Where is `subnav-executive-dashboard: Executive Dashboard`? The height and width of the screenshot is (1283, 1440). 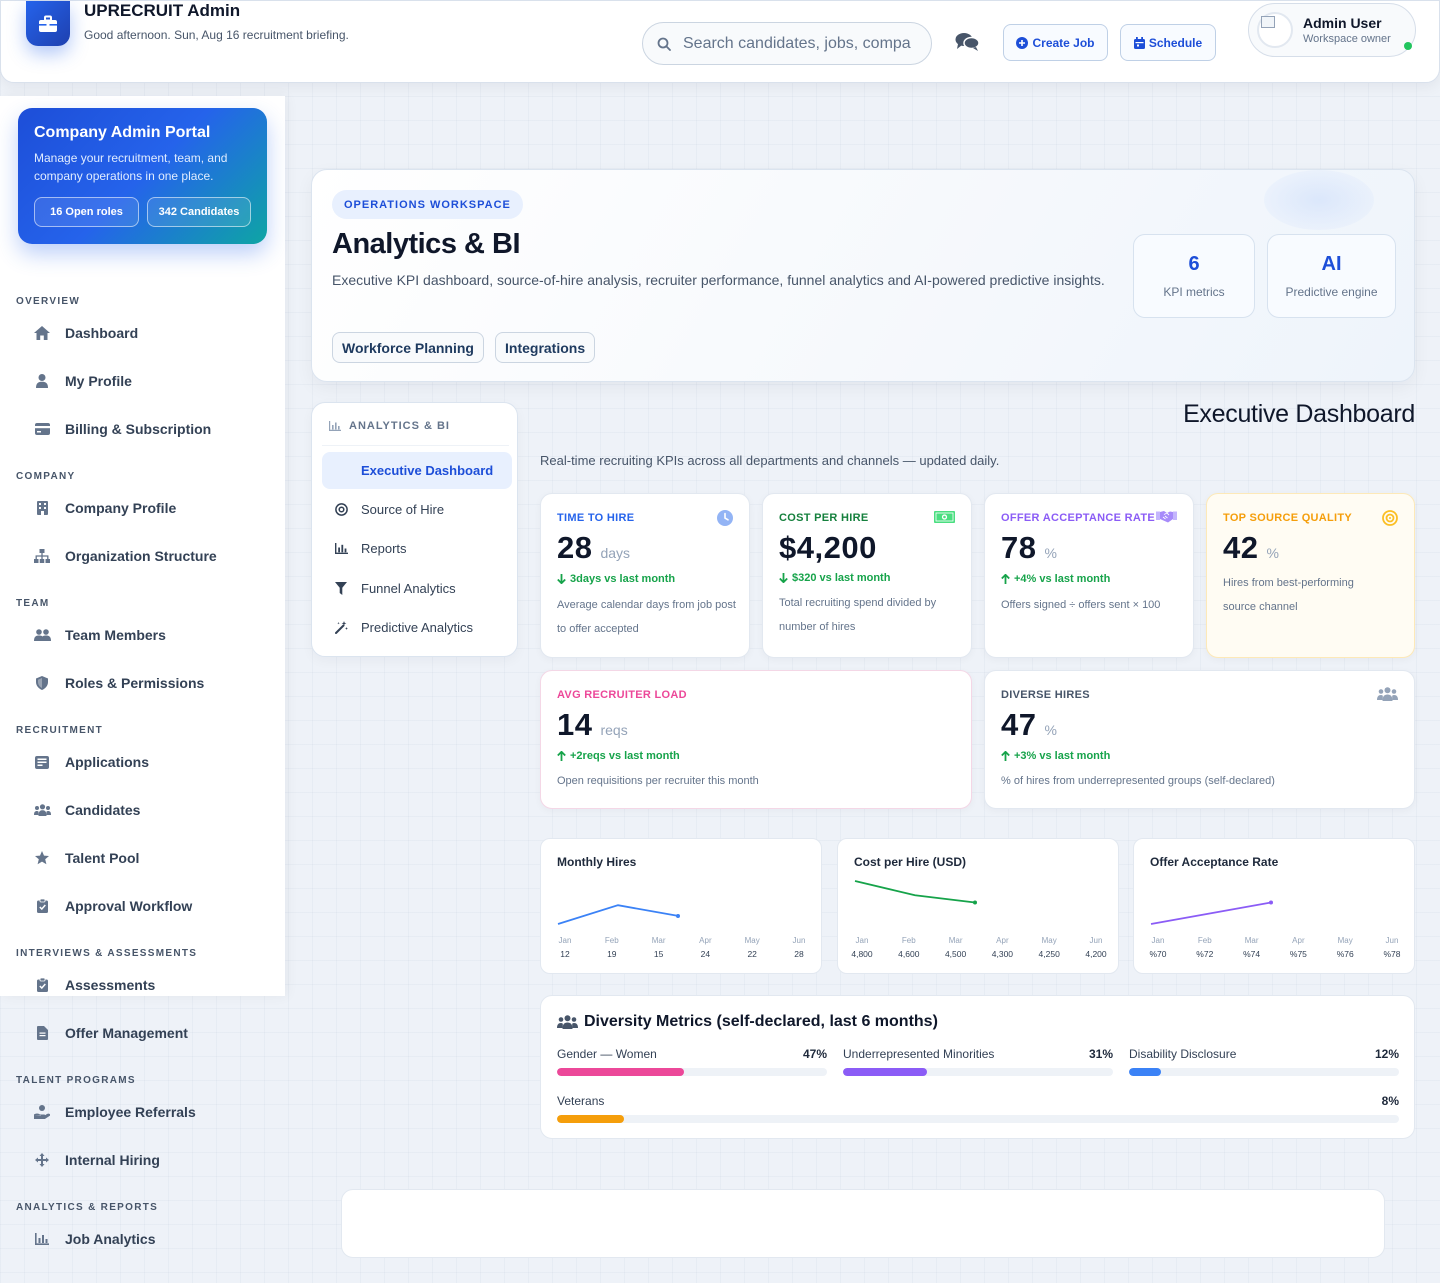 subnav-executive-dashboard: Executive Dashboard is located at coordinates (417, 470).